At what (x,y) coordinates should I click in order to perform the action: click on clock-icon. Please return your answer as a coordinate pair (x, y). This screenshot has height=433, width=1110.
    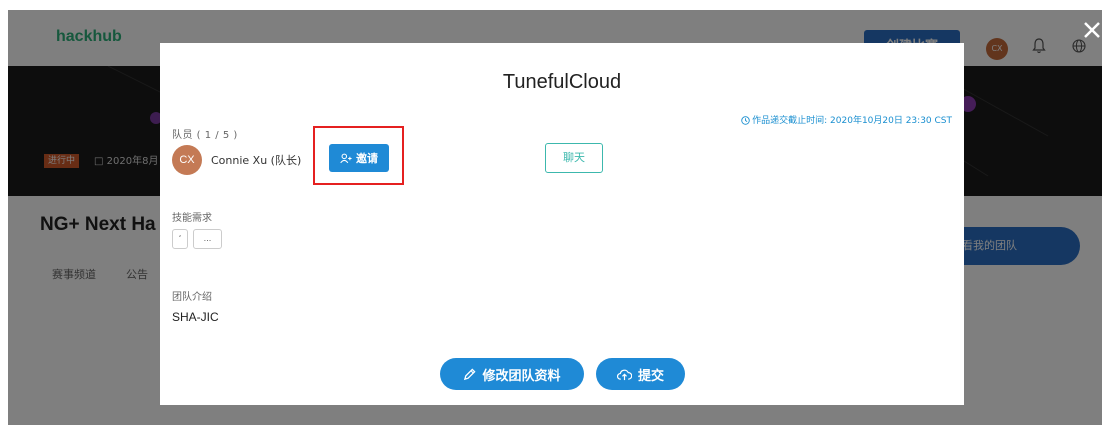
    Looking at the image, I should click on (745, 120).